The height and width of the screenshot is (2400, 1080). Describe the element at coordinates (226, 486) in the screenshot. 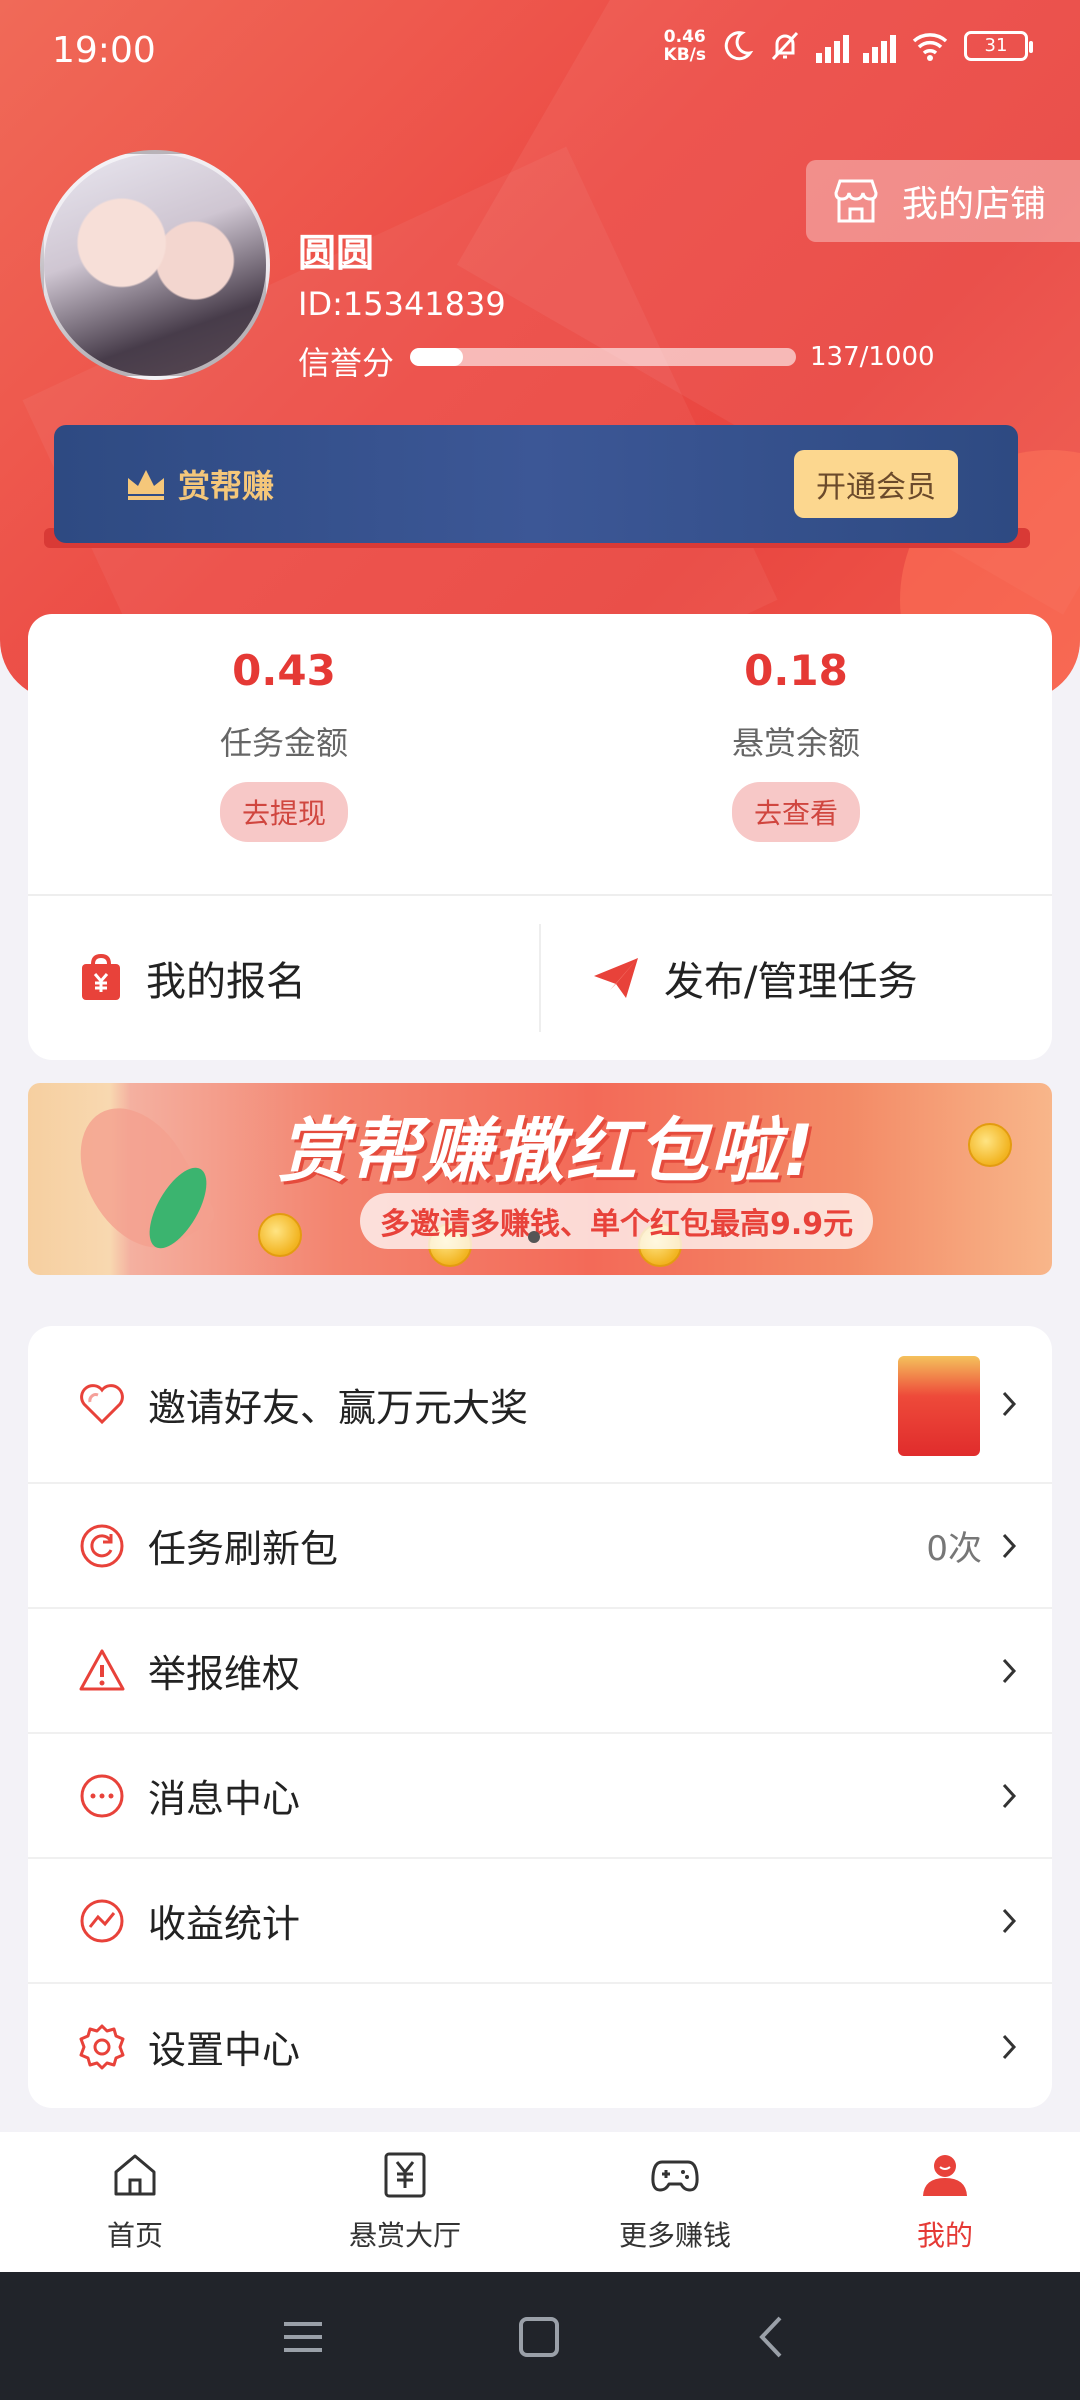

I see `vip-brand-label: 赏帮赚` at that location.